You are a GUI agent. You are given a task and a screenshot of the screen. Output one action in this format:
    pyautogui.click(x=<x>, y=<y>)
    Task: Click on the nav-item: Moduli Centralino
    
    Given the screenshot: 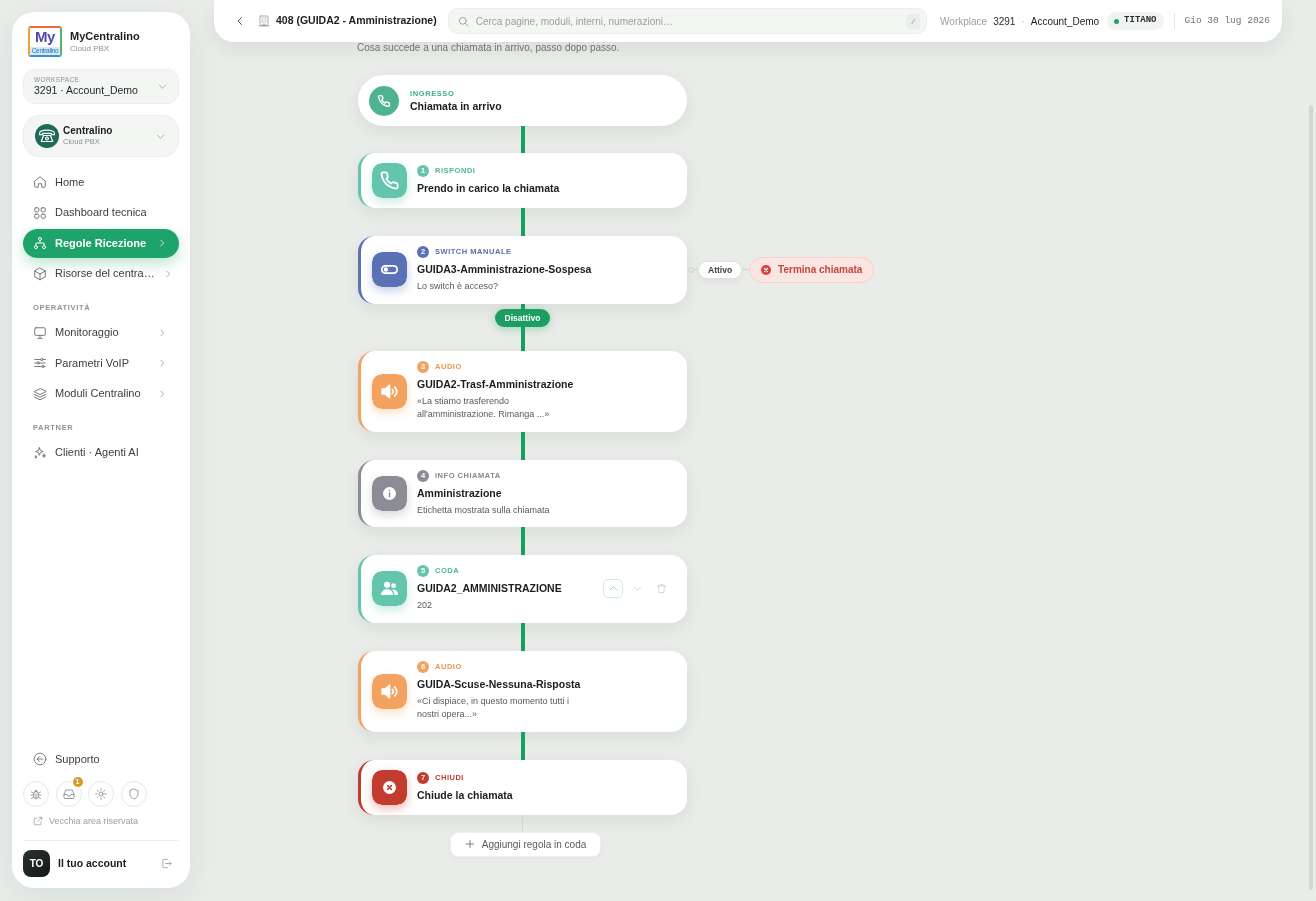 What is the action you would take?
    pyautogui.click(x=101, y=393)
    